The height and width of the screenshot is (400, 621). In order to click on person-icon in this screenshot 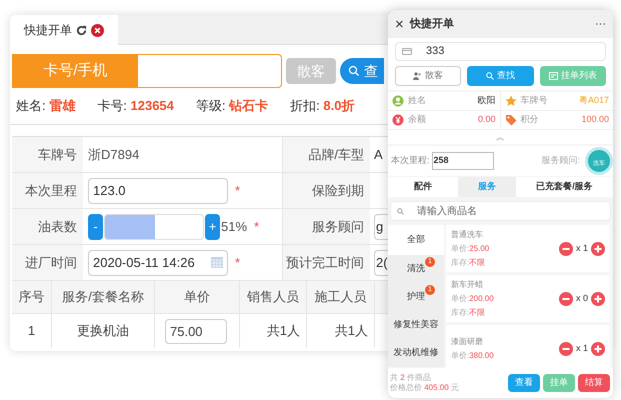, I will do `click(398, 101)`.